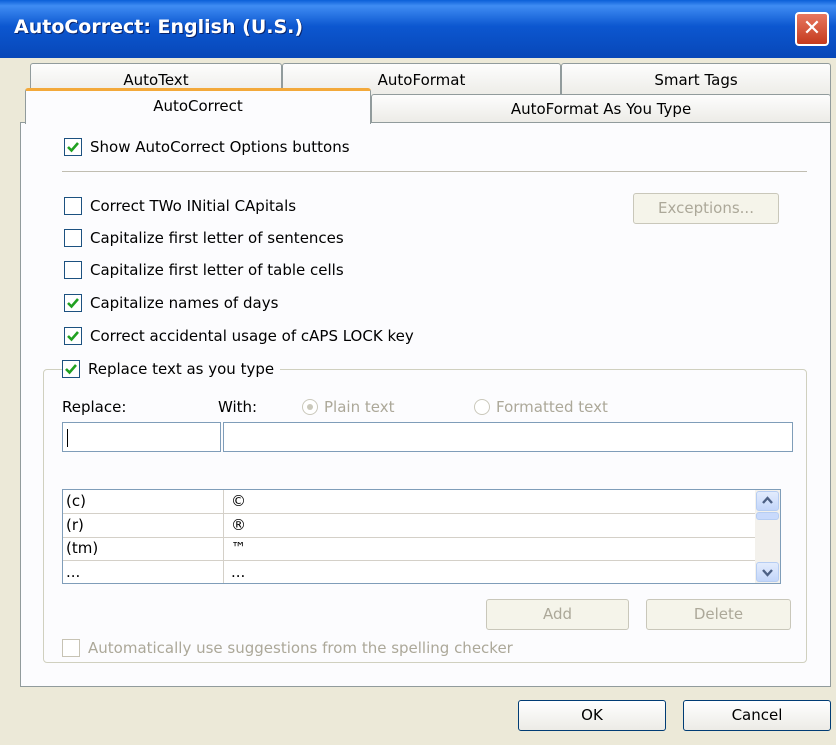 This screenshot has height=745, width=836. I want to click on button-label: Cancel, so click(757, 715).